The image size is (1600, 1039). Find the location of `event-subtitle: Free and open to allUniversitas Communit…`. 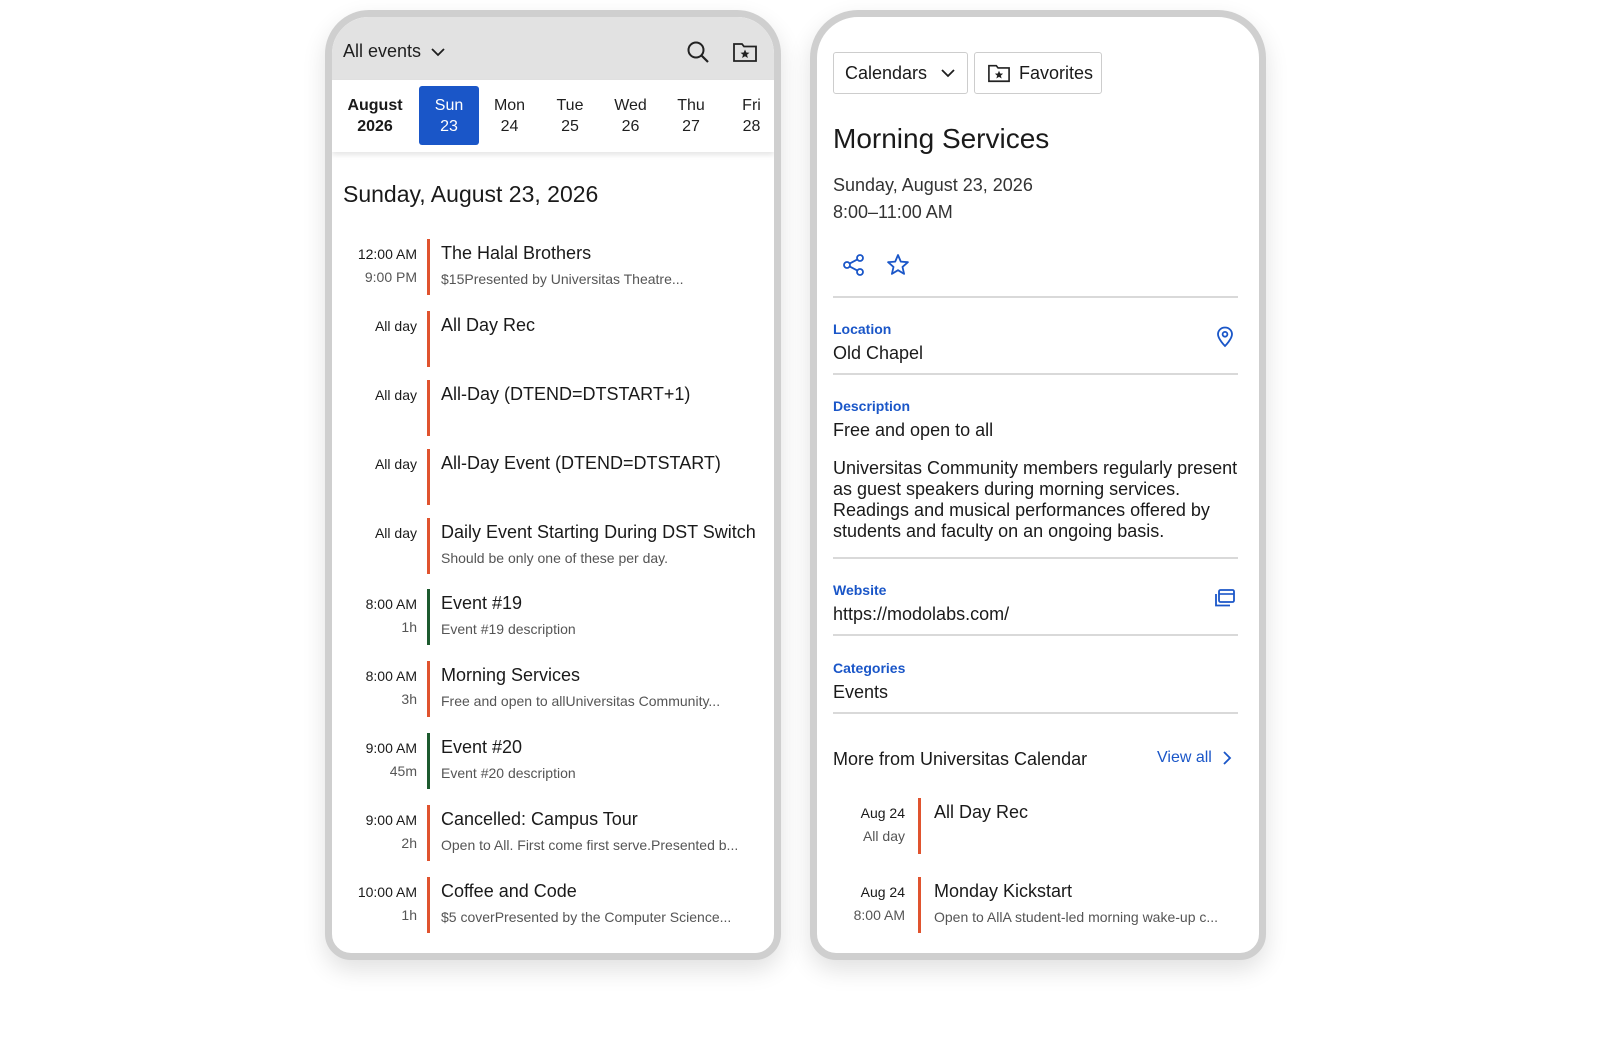

event-subtitle: Free and open to allUniversitas Communit… is located at coordinates (581, 701).